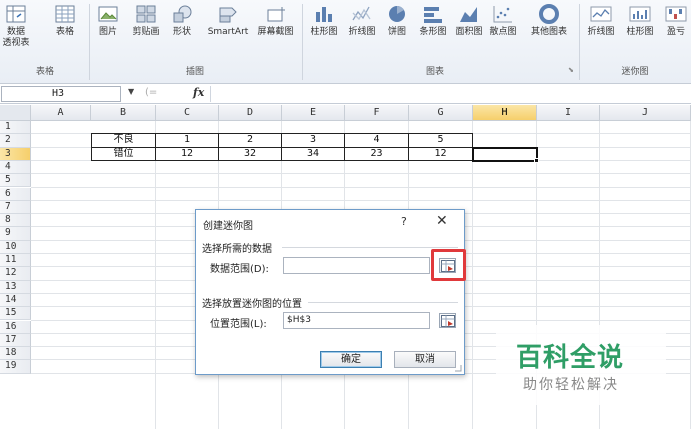 The height and width of the screenshot is (429, 691). What do you see at coordinates (15, 154) in the screenshot?
I see `row-header-3: 3` at bounding box center [15, 154].